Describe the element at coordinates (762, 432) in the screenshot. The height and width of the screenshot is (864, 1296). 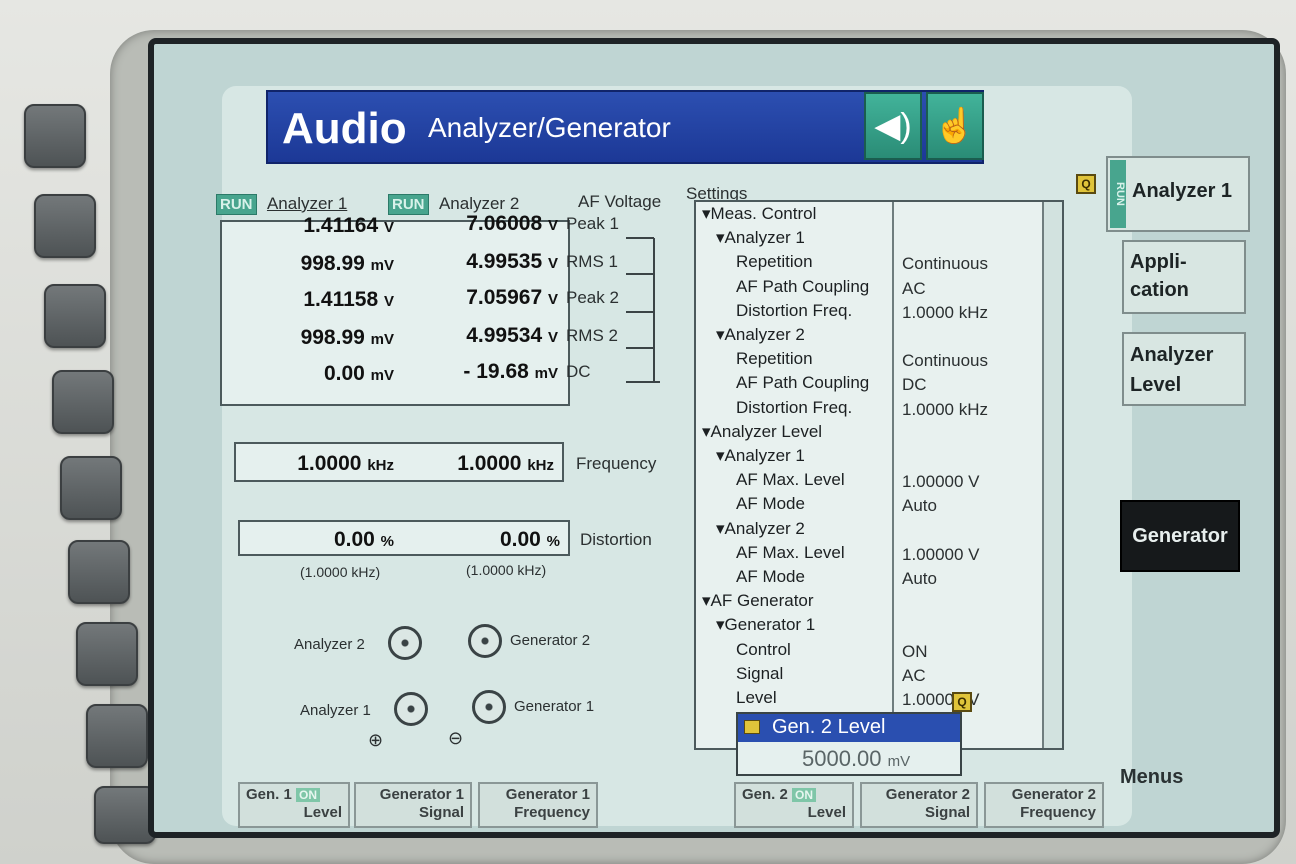
I see `tree-group: ▾Analyzer Level` at that location.